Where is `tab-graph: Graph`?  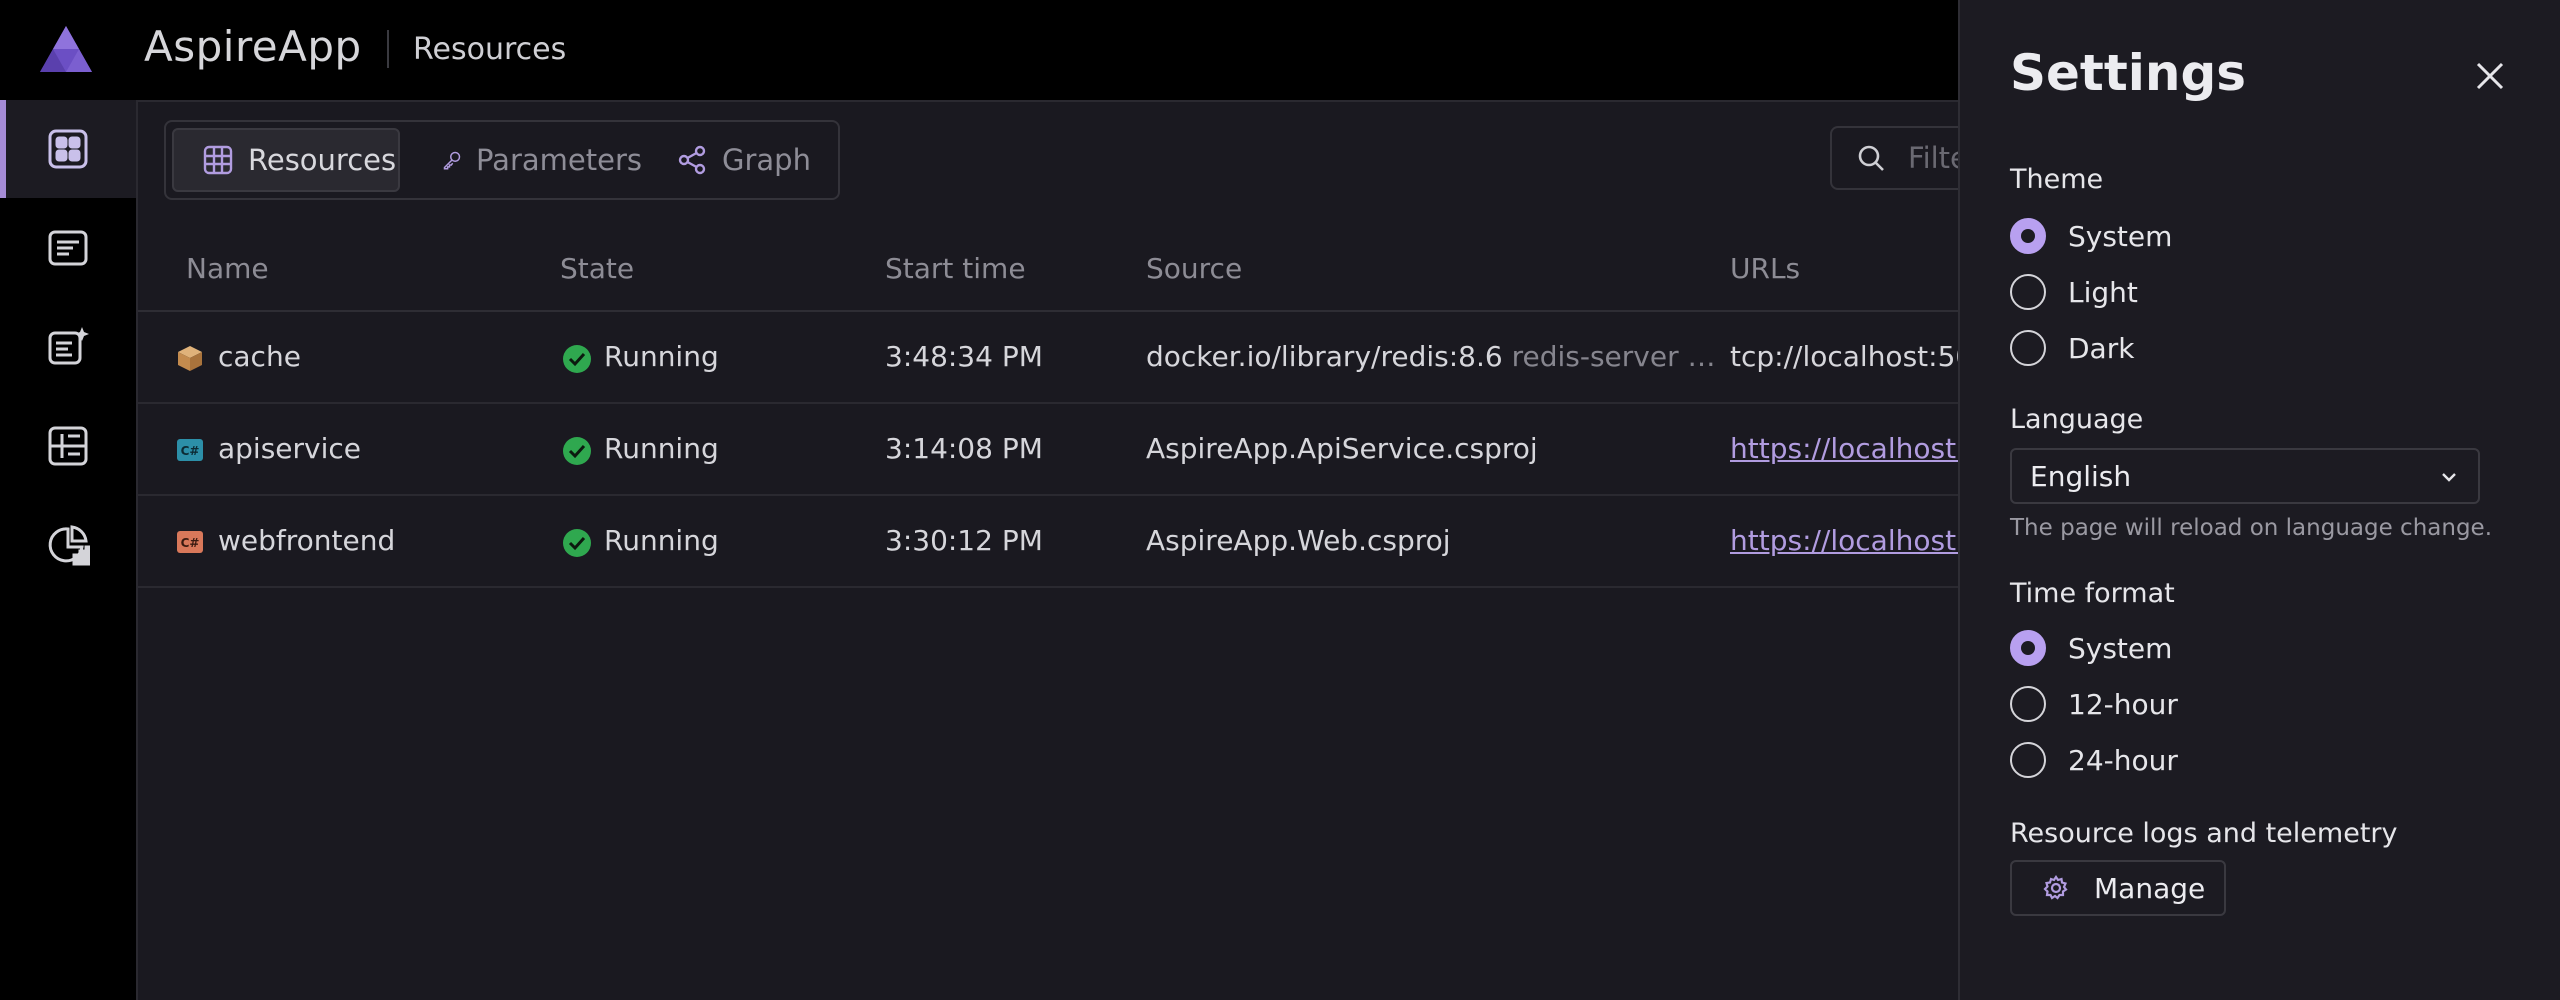
tab-graph: Graph is located at coordinates (745, 160).